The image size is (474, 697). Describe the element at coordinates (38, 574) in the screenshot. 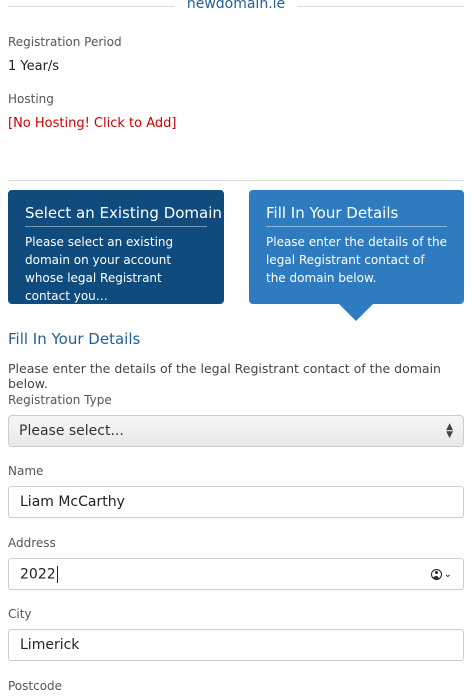

I see `address-value: 2022` at that location.